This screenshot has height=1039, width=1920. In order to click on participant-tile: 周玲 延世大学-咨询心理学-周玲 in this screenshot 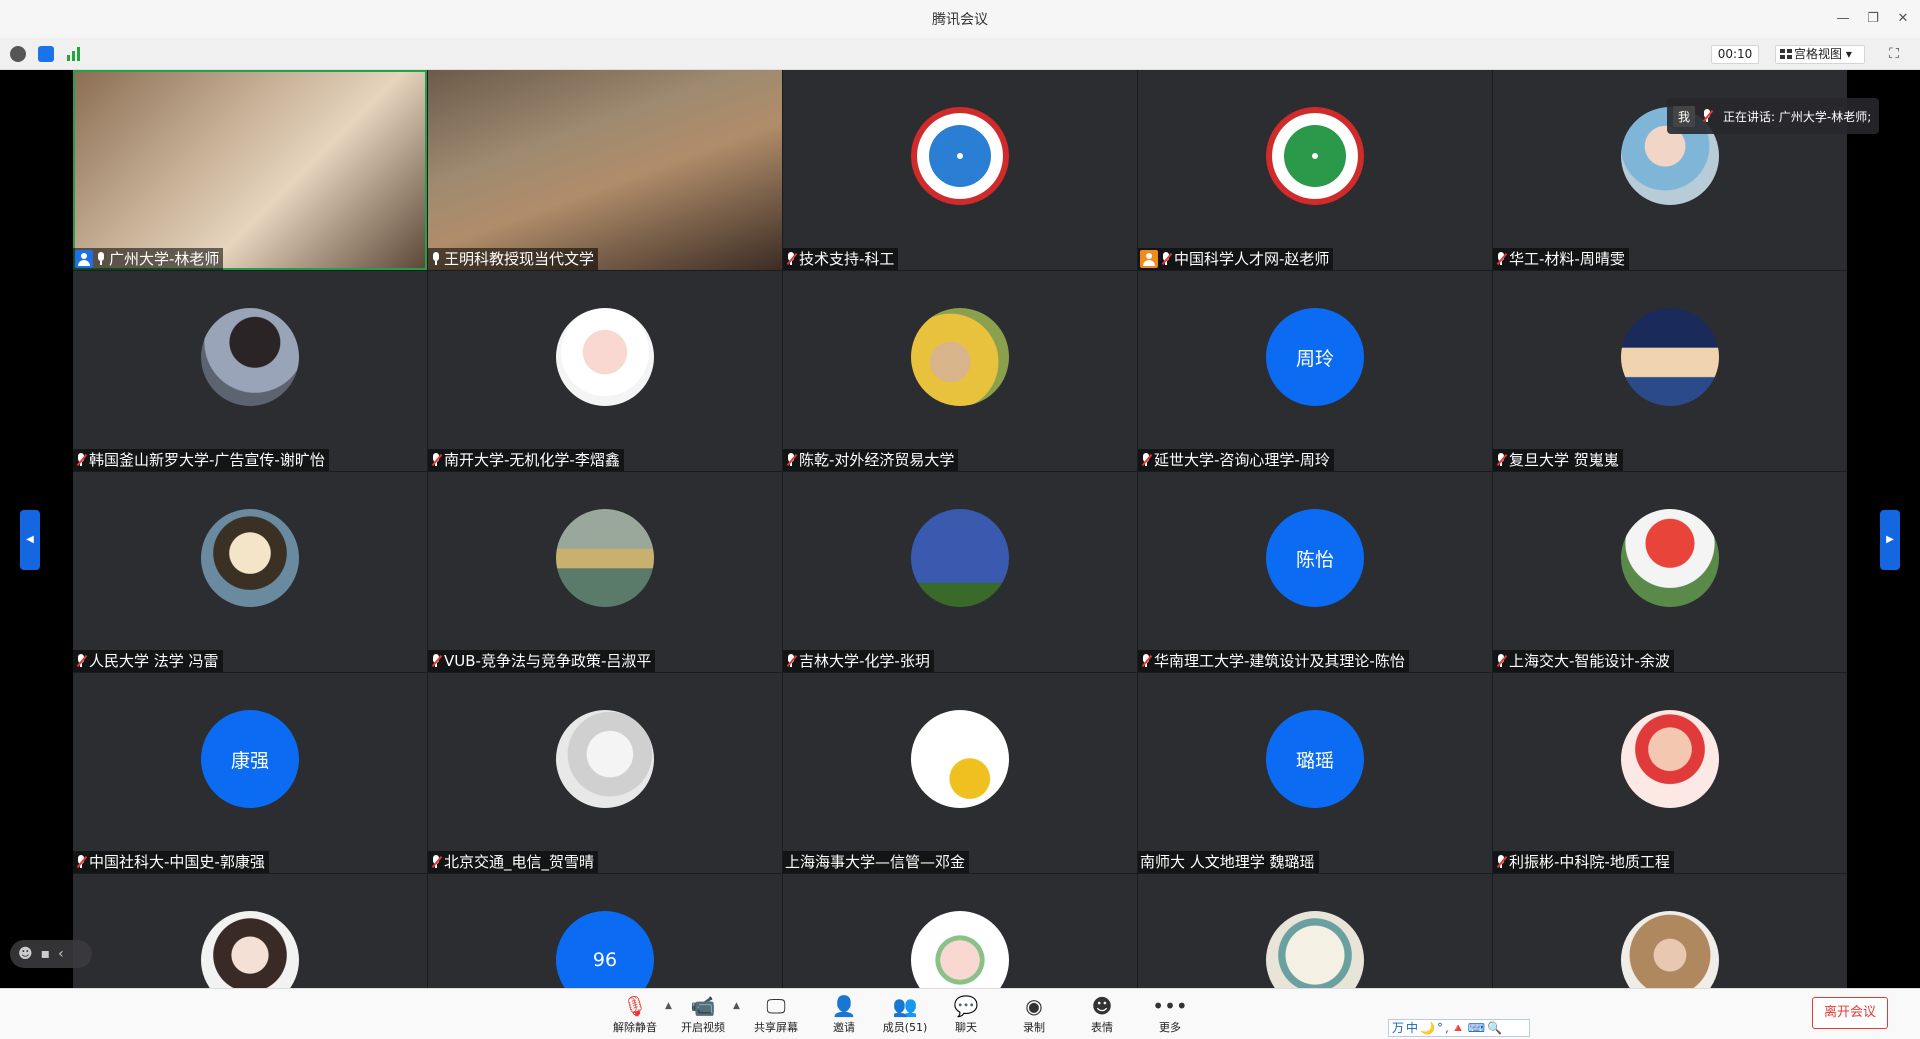, I will do `click(1315, 371)`.